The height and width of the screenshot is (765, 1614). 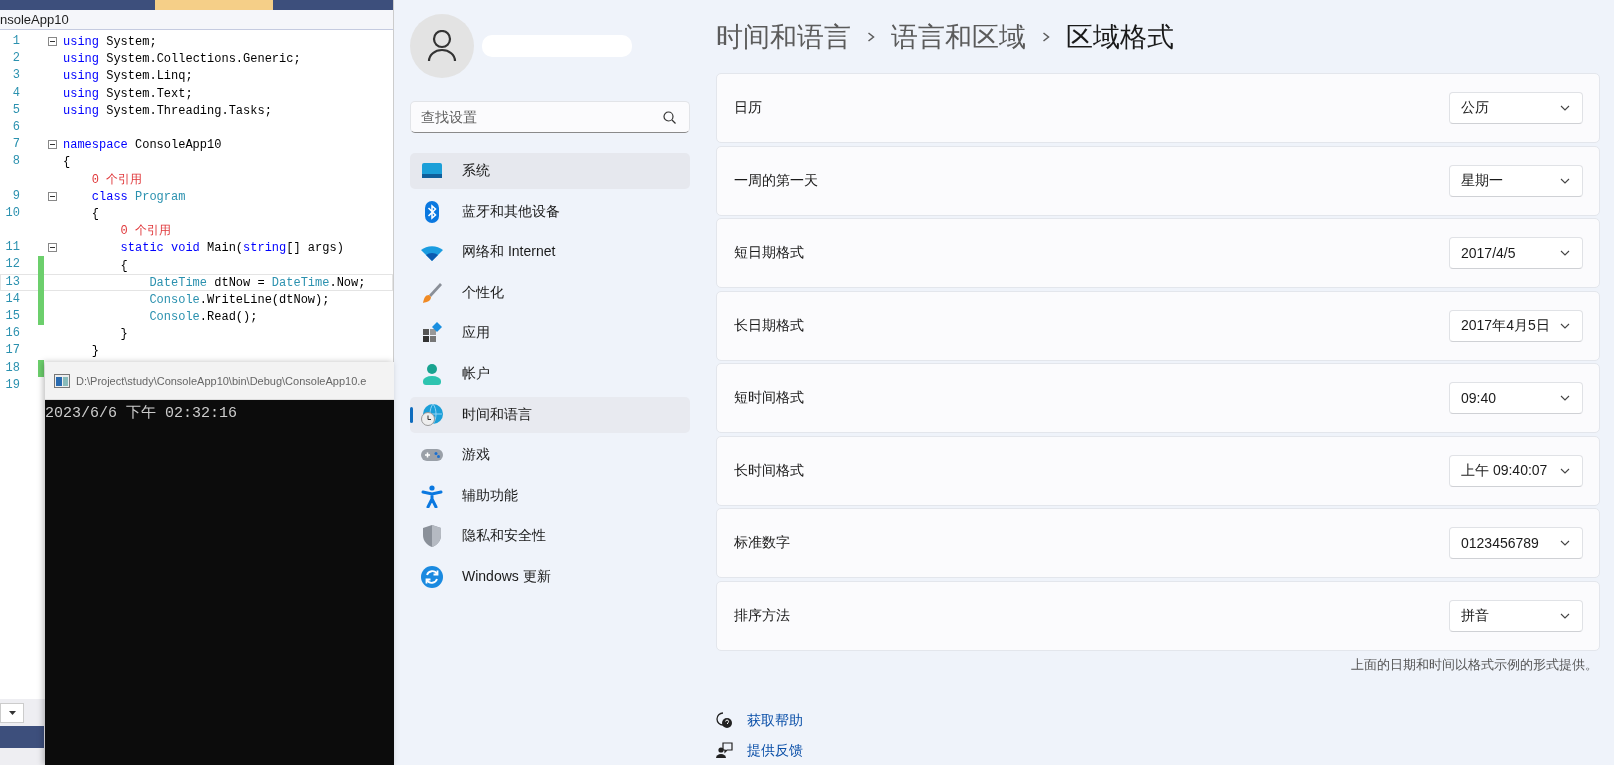 What do you see at coordinates (775, 750) in the screenshot?
I see `help-link: 提供反馈` at bounding box center [775, 750].